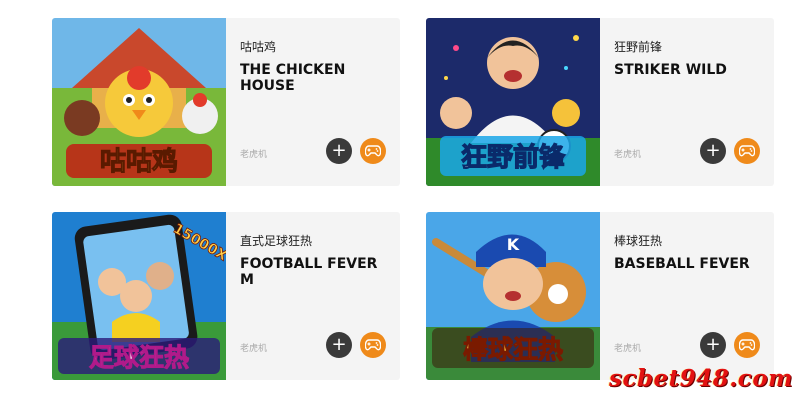 This screenshot has height=394, width=800. Describe the element at coordinates (139, 296) in the screenshot. I see `game-thumbnail: 15000X 足球狂热` at that location.